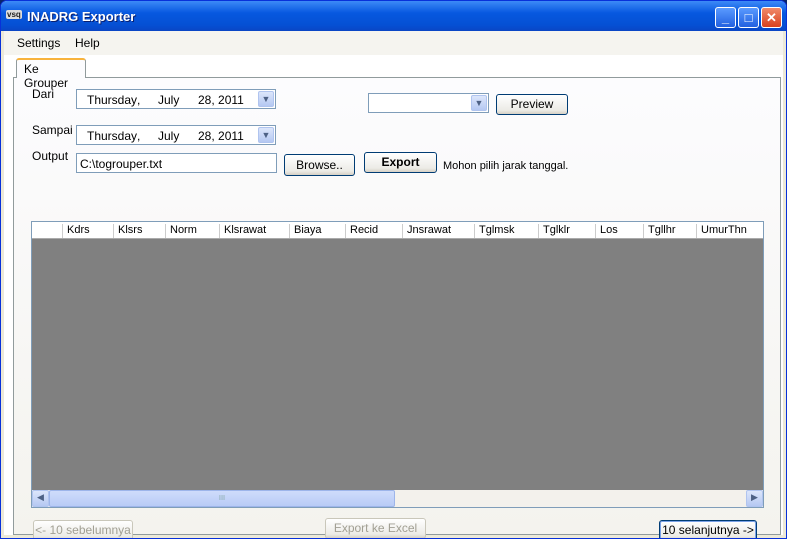 The width and height of the screenshot is (787, 539). Describe the element at coordinates (494, 231) in the screenshot. I see `column-header: Tglmsk` at that location.